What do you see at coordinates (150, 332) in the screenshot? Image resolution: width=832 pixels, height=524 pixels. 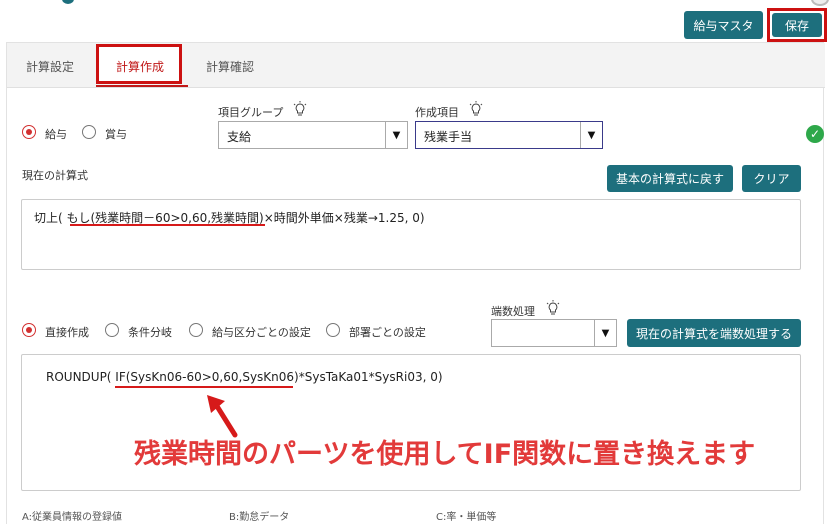 I see `radio-conditional-label: 条件分岐` at bounding box center [150, 332].